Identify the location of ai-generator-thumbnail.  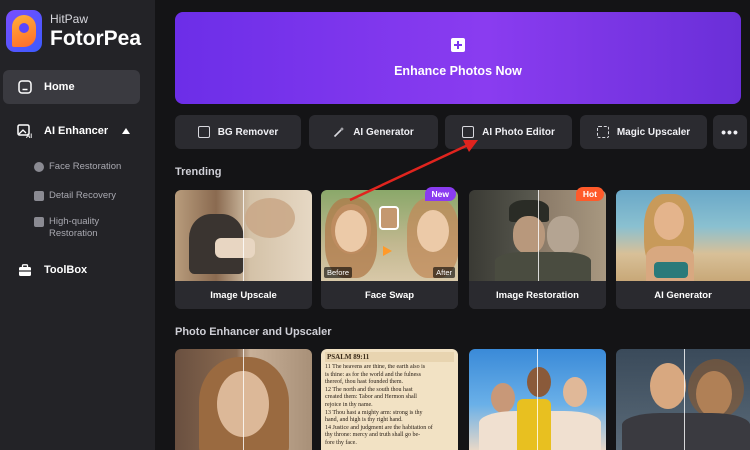
(683, 235).